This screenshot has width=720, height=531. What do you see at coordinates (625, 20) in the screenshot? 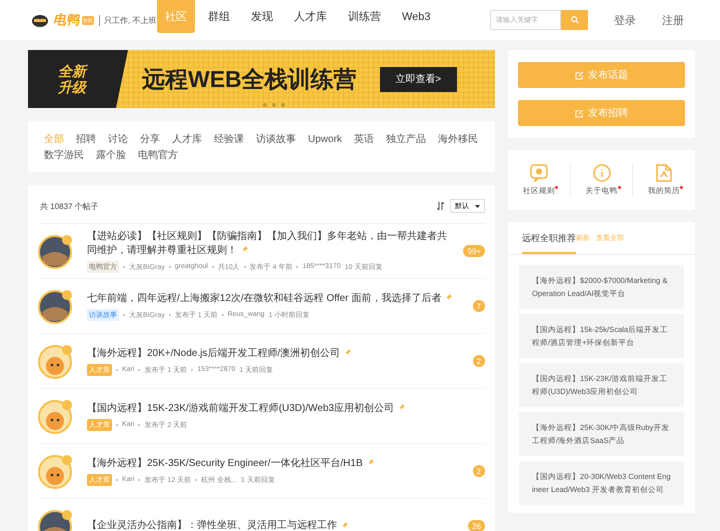
I see `login-link: 登录` at bounding box center [625, 20].